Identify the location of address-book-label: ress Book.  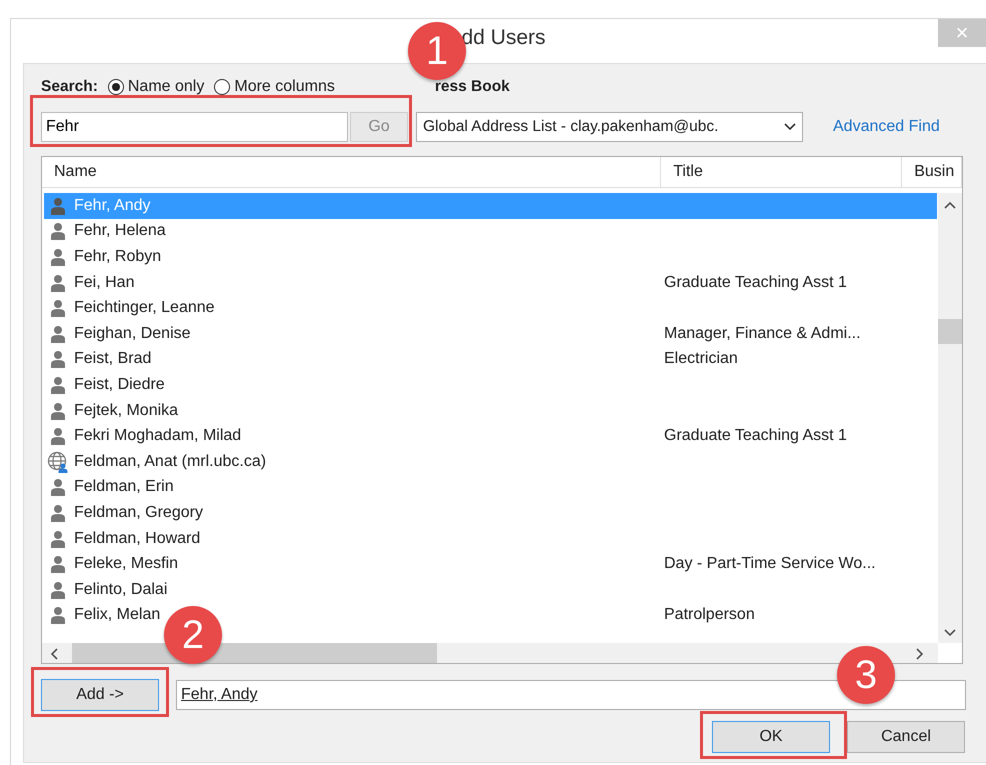
(472, 87).